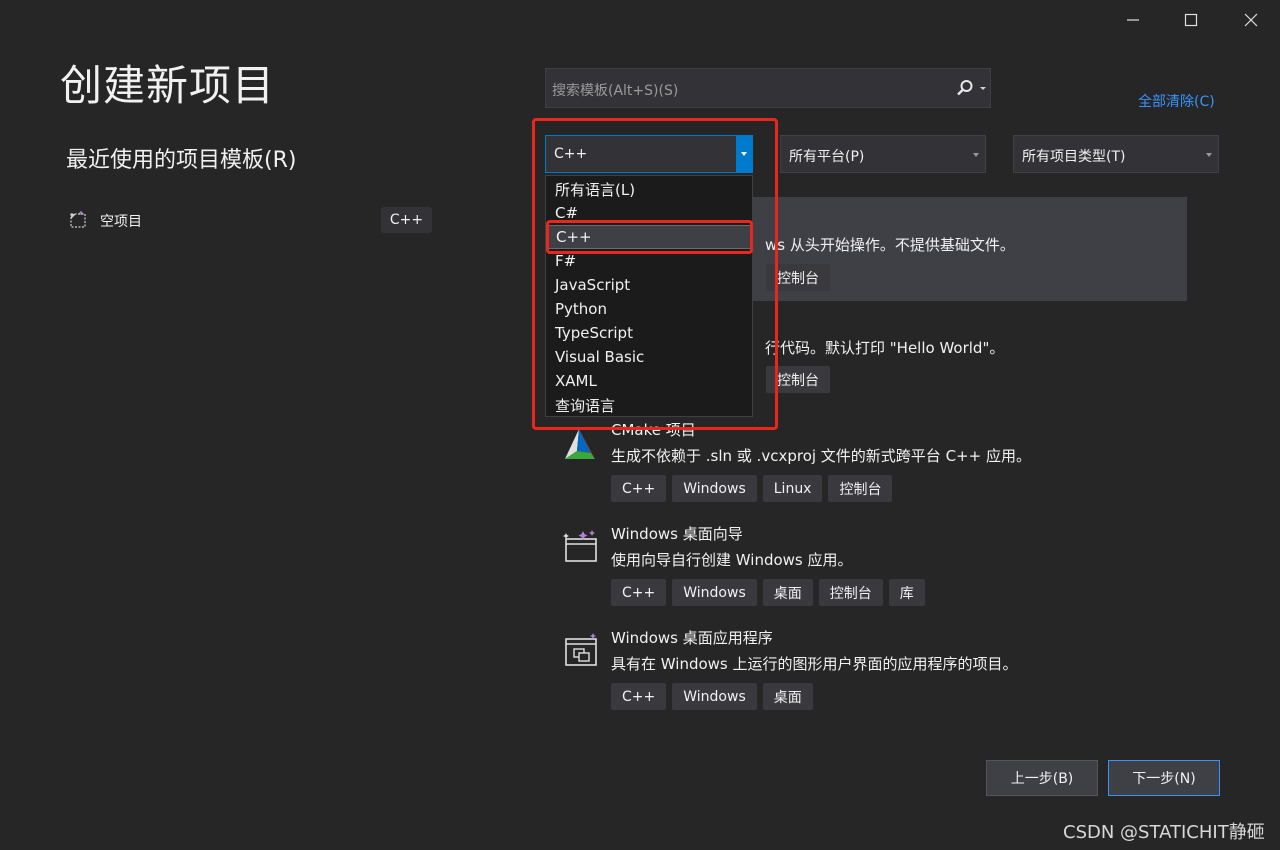 This screenshot has width=1280, height=850. Describe the element at coordinates (792, 488) in the screenshot. I see `template-tag: Linux` at that location.